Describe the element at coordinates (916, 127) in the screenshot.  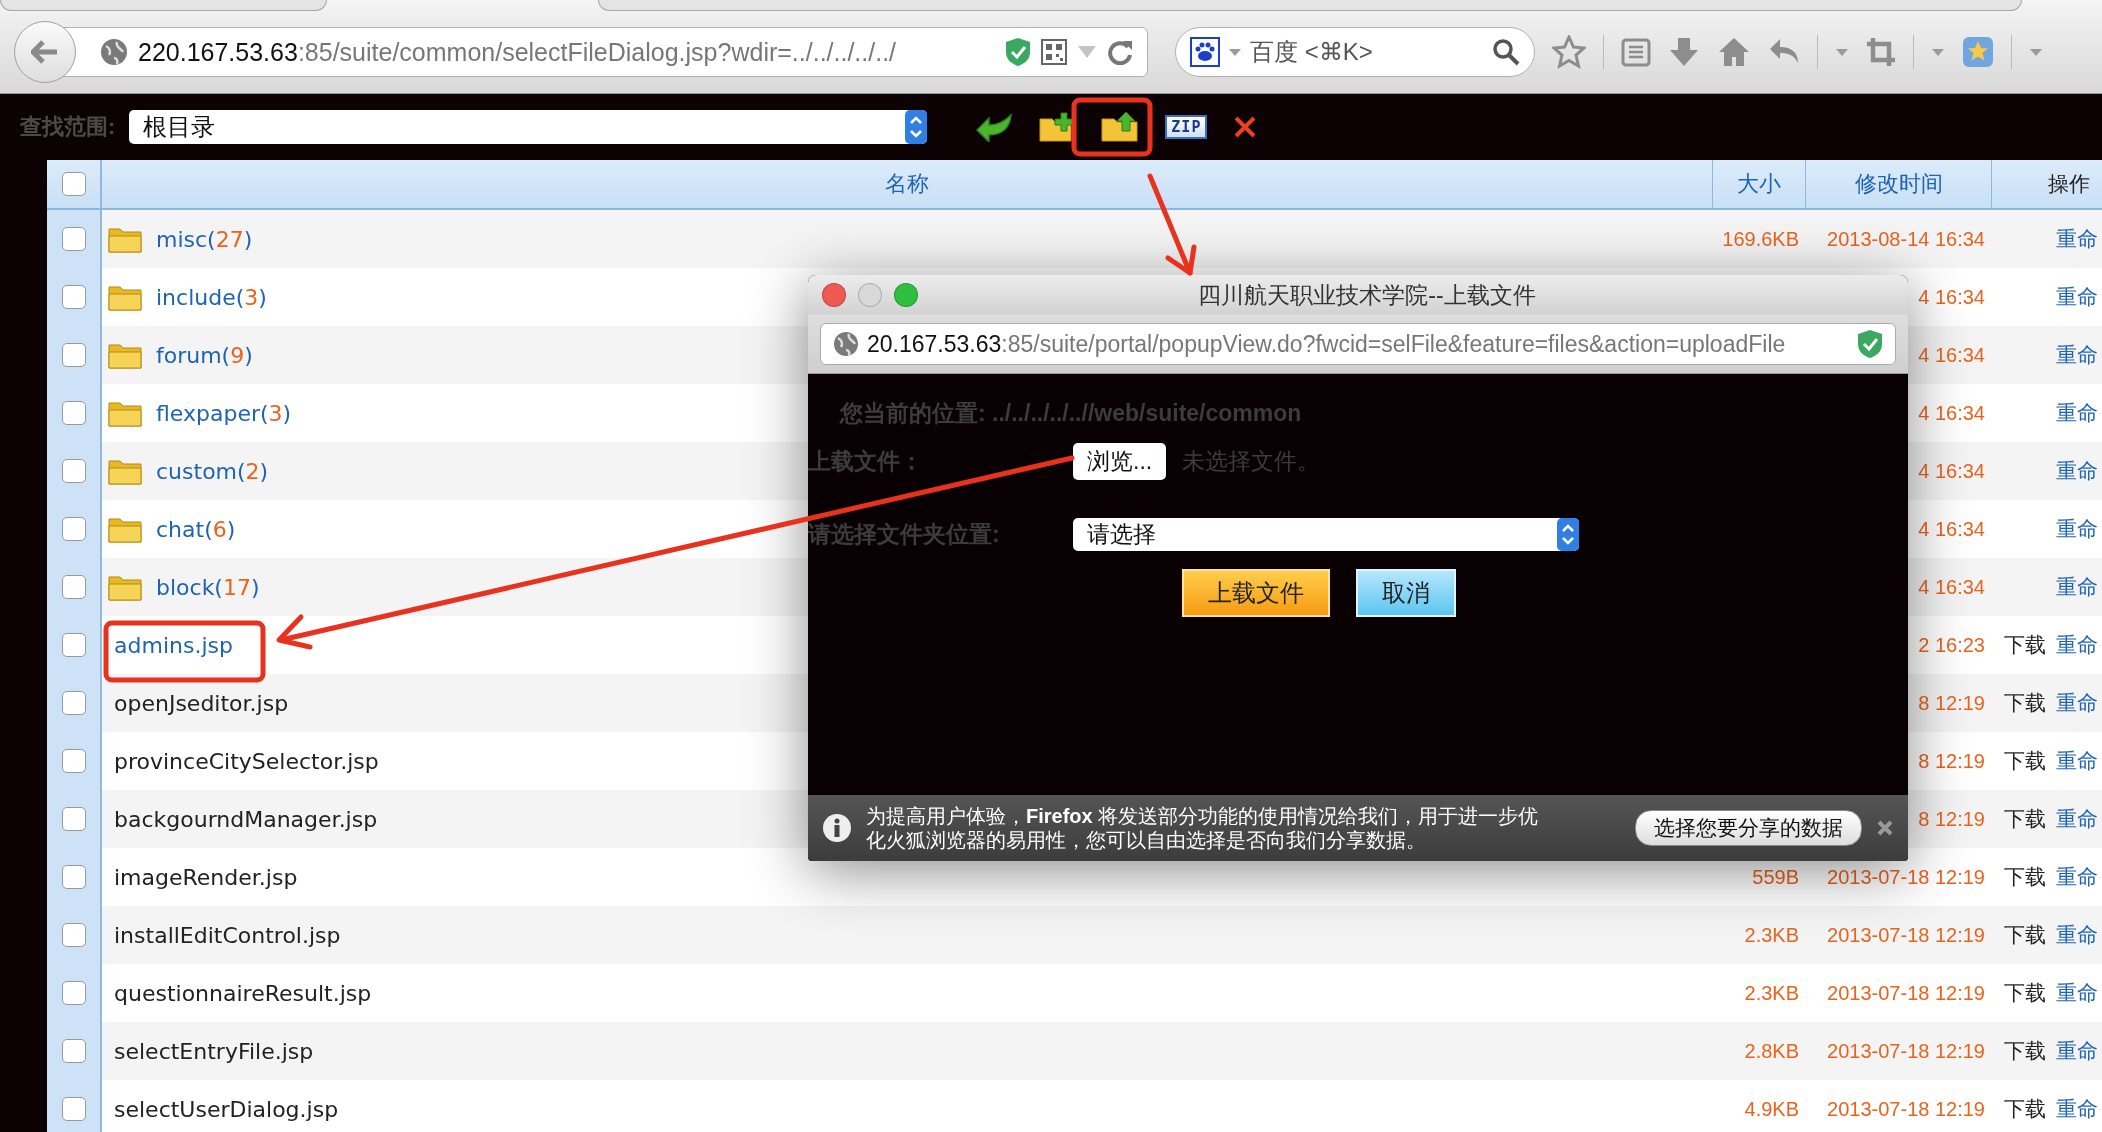
I see `stepper-icon` at that location.